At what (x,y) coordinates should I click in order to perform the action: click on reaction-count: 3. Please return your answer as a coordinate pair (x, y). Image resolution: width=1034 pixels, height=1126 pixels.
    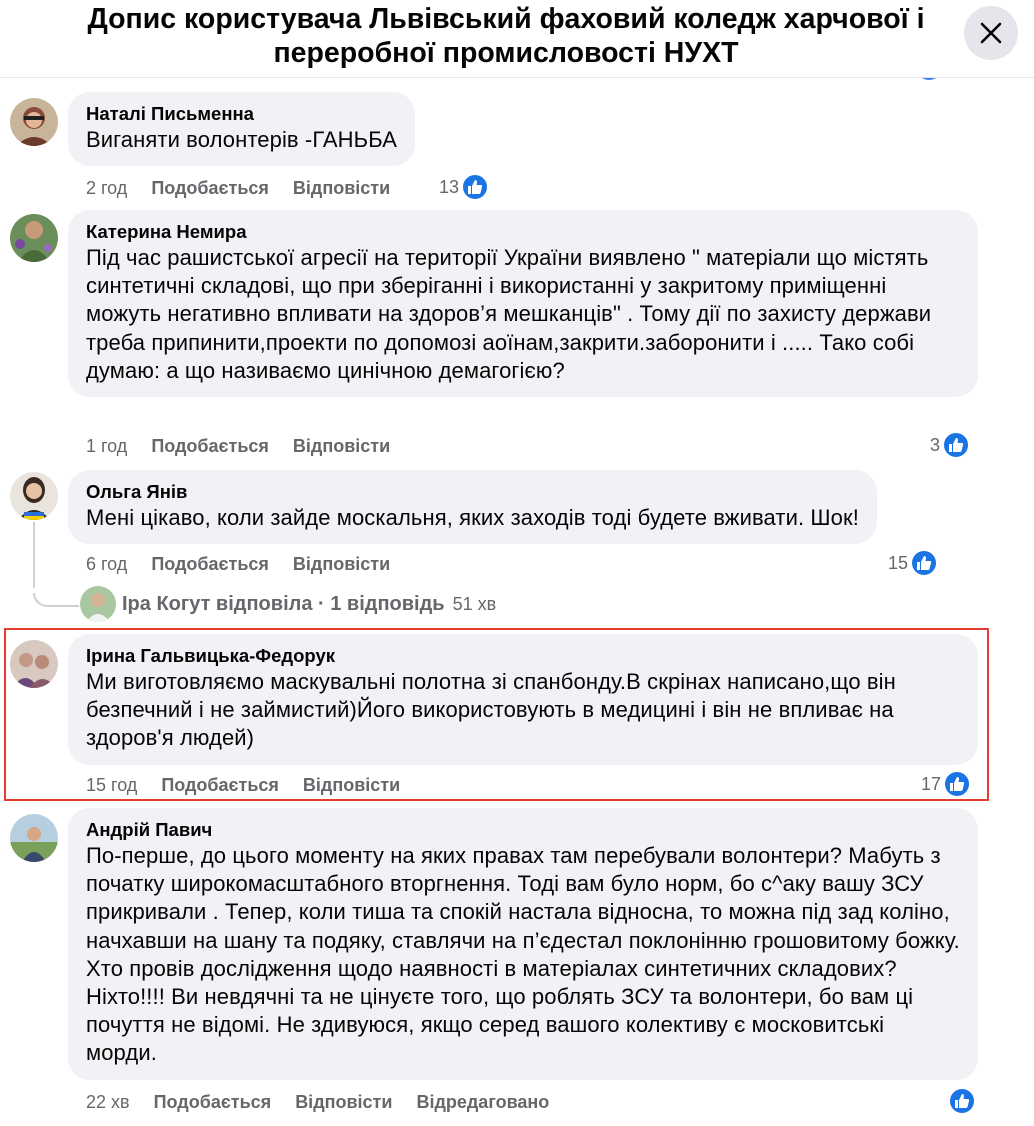
    Looking at the image, I should click on (950, 445).